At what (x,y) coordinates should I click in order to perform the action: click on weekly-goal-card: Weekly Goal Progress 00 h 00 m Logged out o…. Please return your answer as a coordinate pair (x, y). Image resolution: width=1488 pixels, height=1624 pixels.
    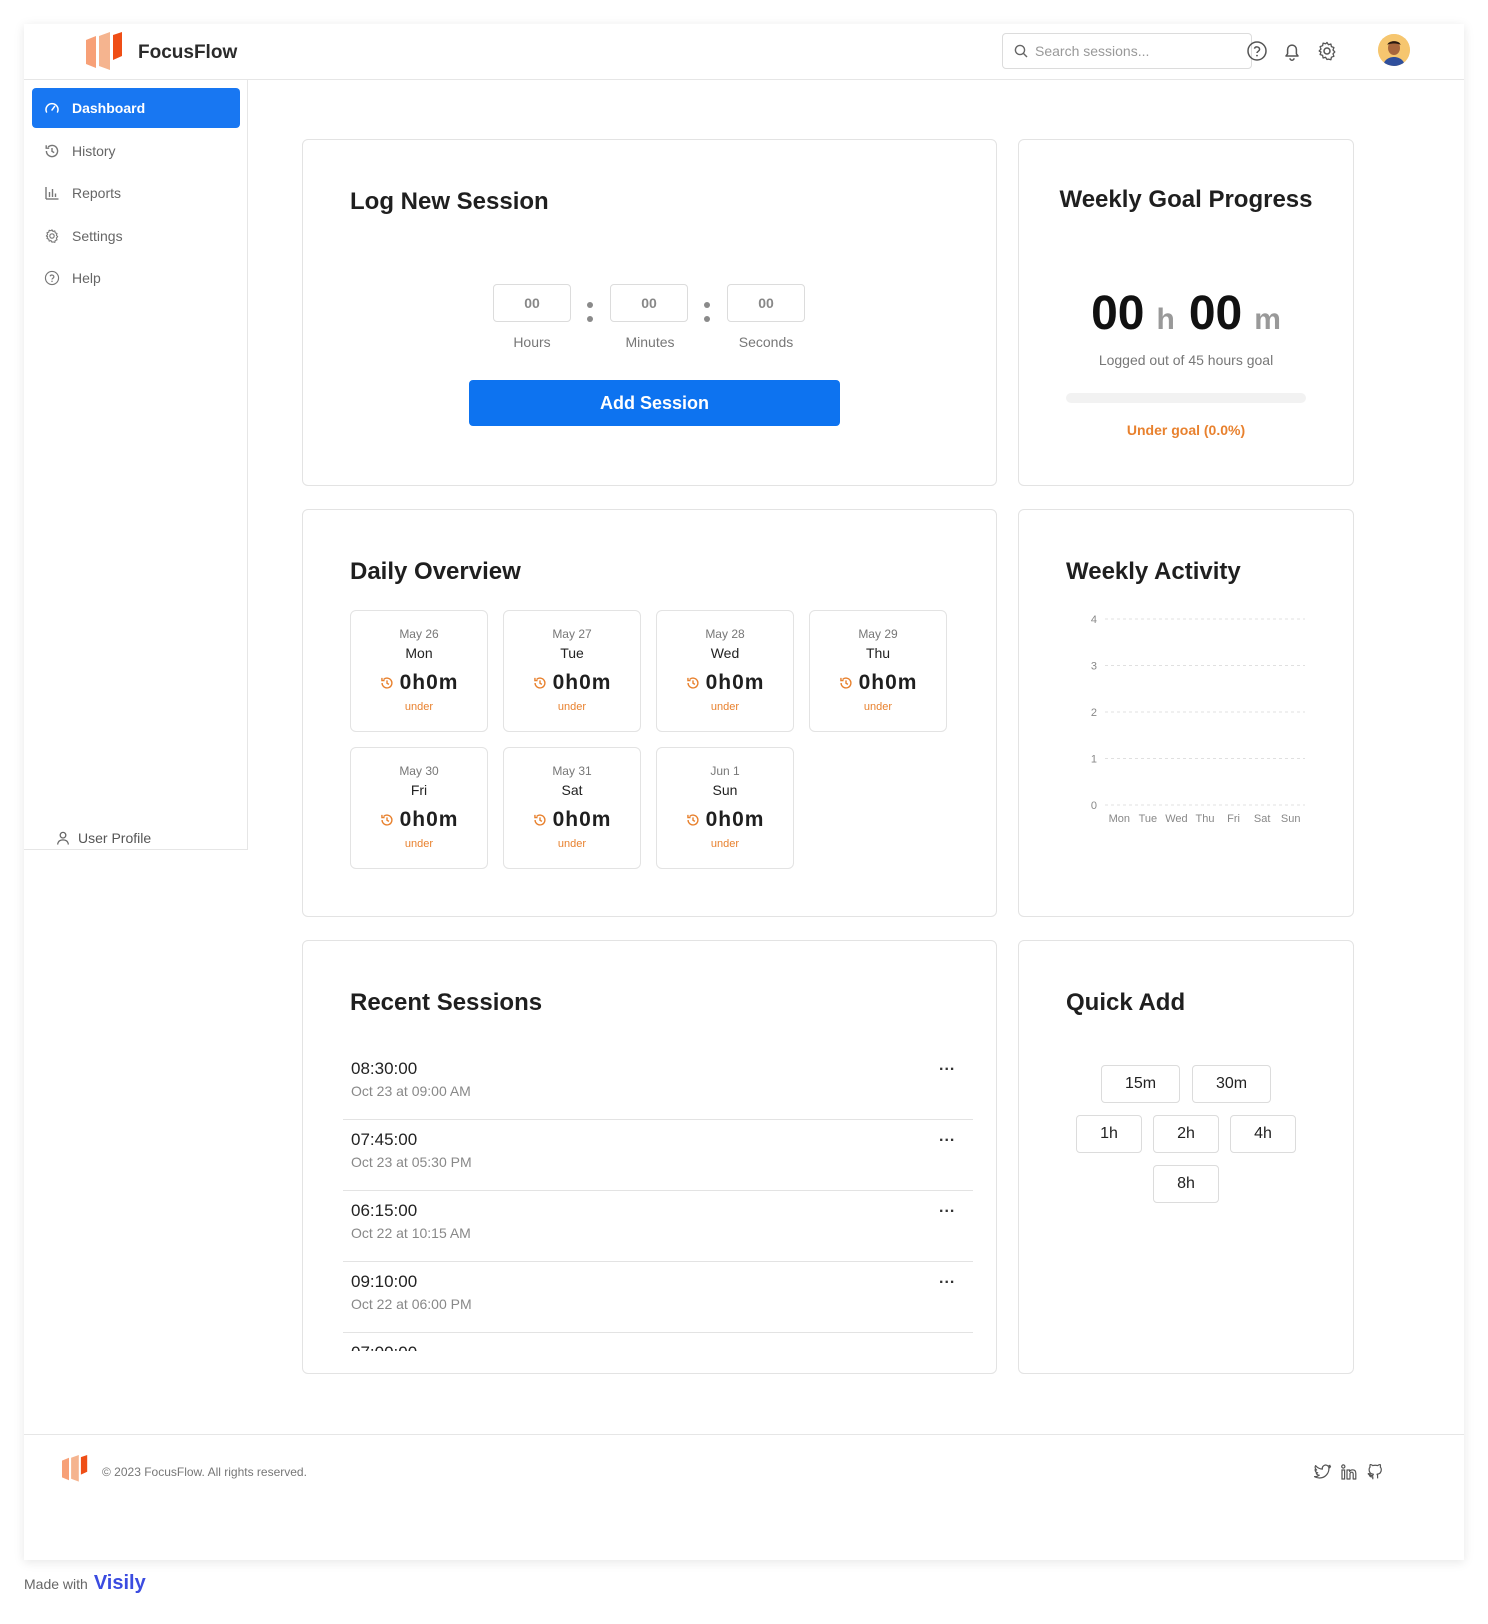
    Looking at the image, I should click on (1186, 312).